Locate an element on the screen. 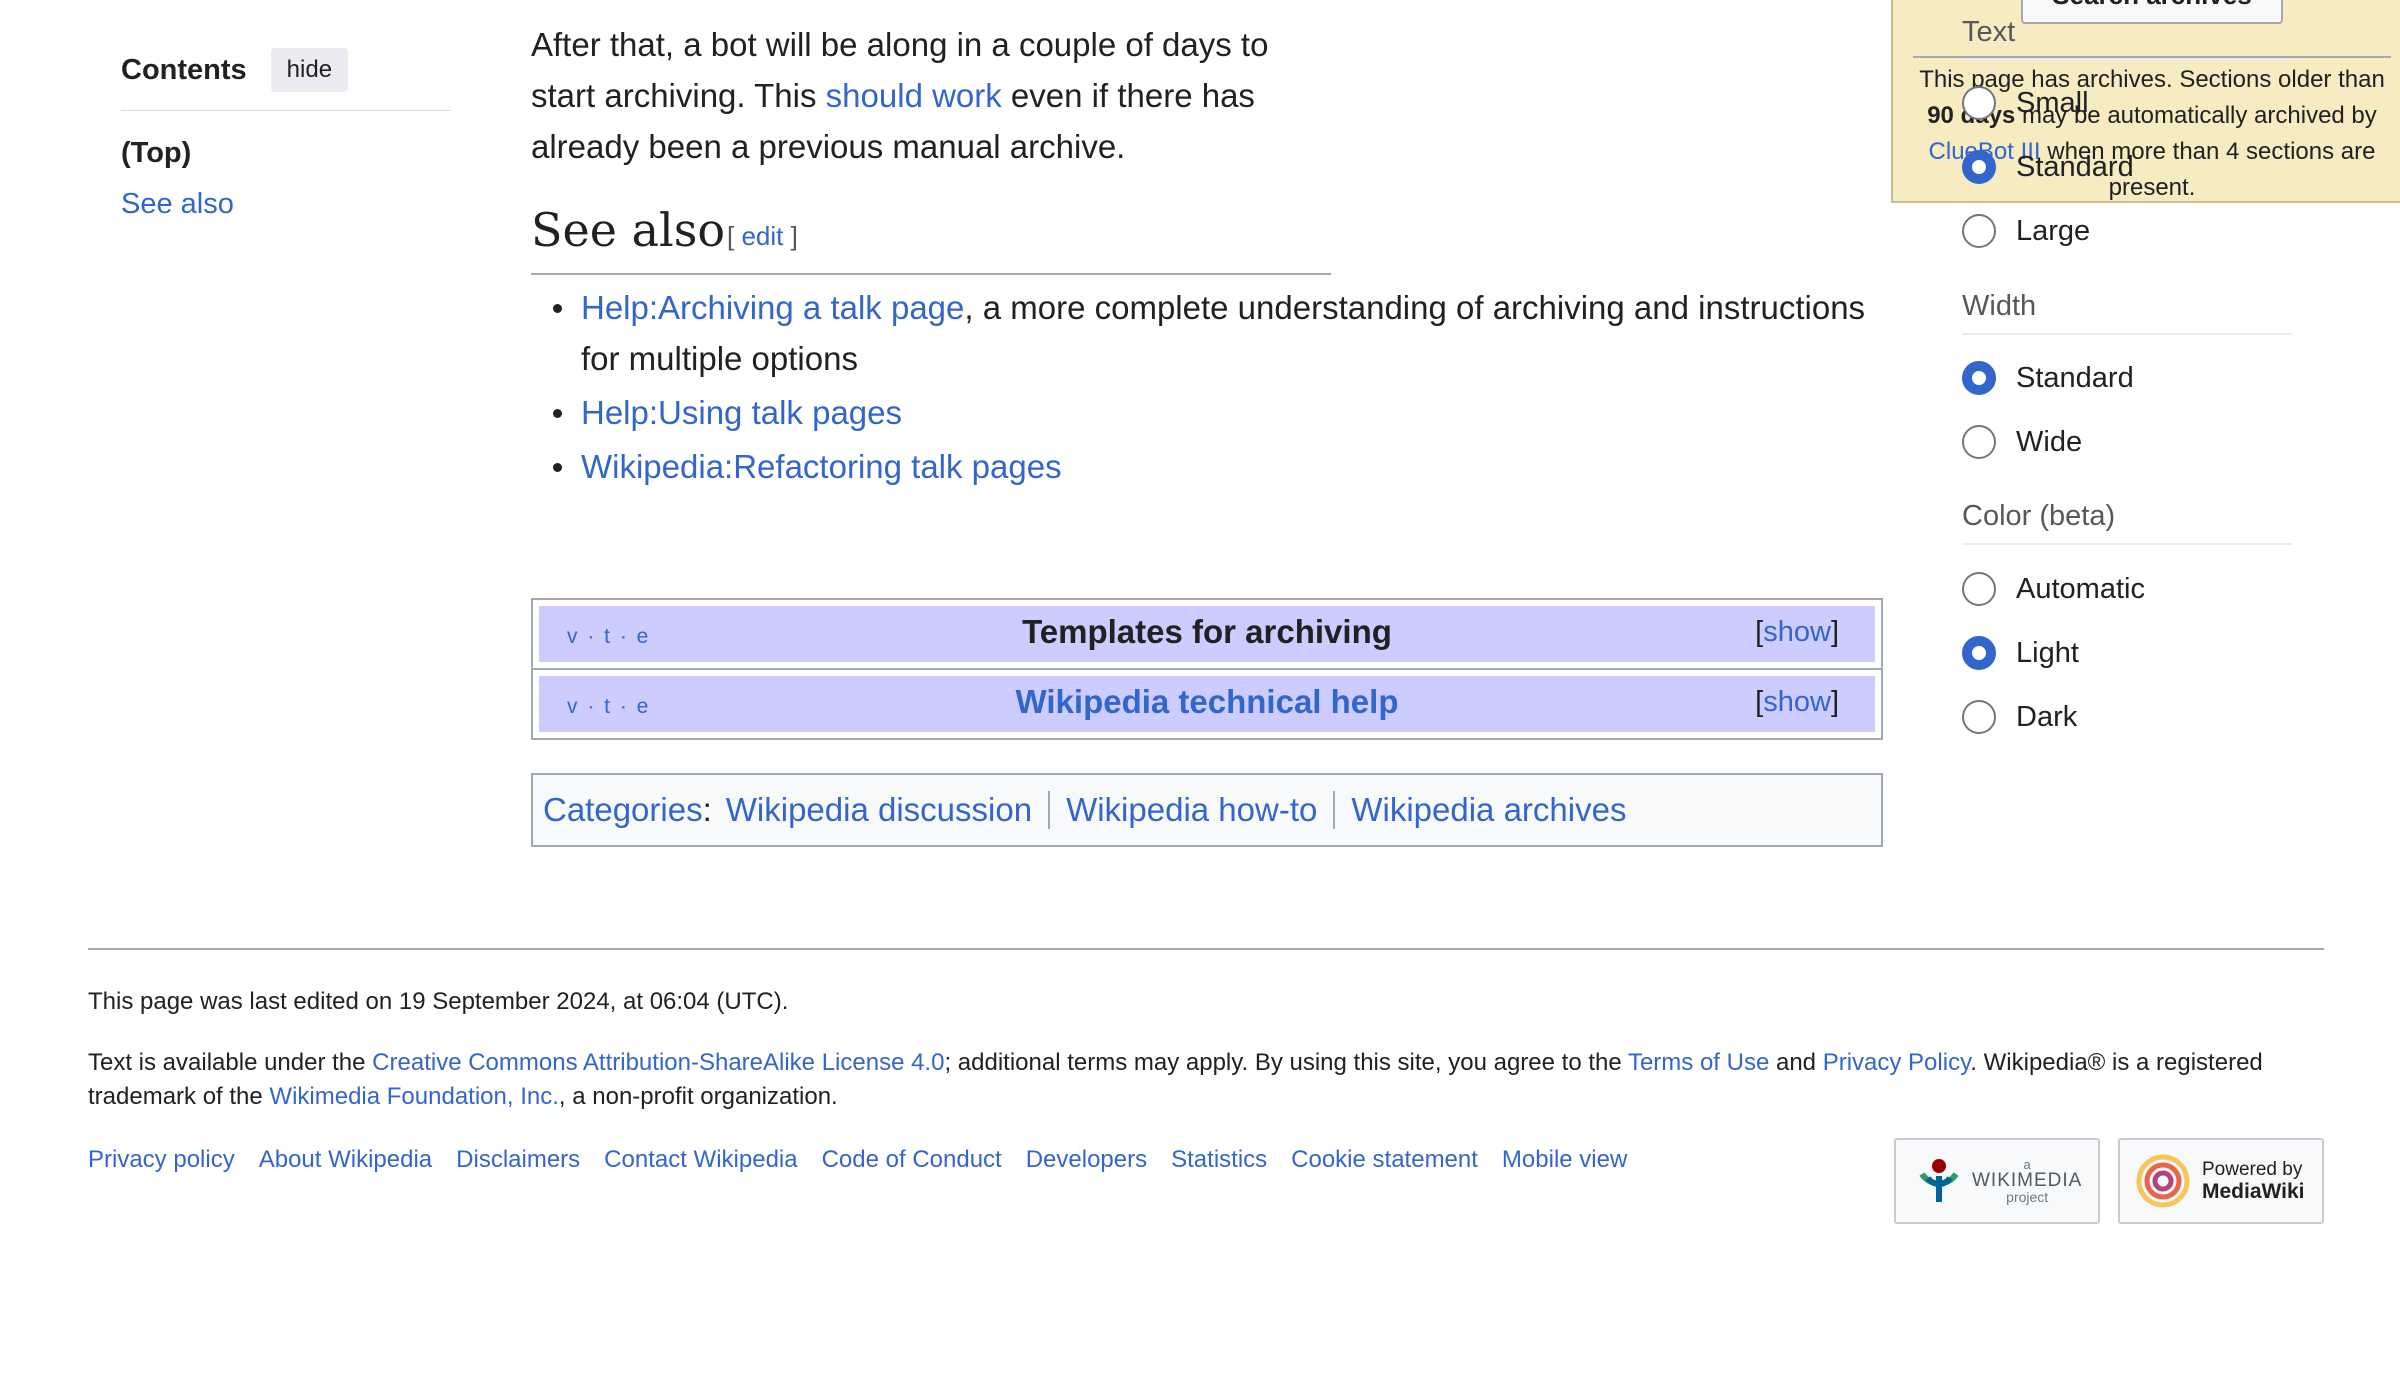  categories-link: Categories is located at coordinates (623, 810).